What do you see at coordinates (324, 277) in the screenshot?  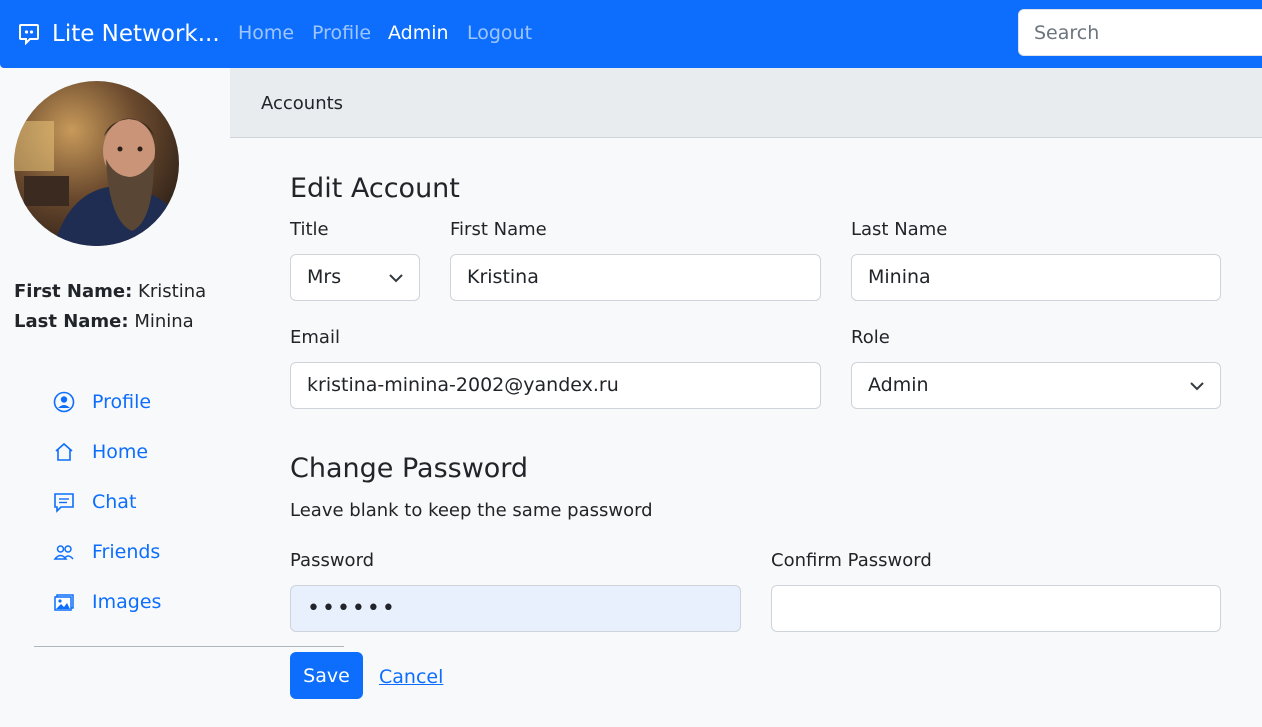 I see `title-select-value: Mrs` at bounding box center [324, 277].